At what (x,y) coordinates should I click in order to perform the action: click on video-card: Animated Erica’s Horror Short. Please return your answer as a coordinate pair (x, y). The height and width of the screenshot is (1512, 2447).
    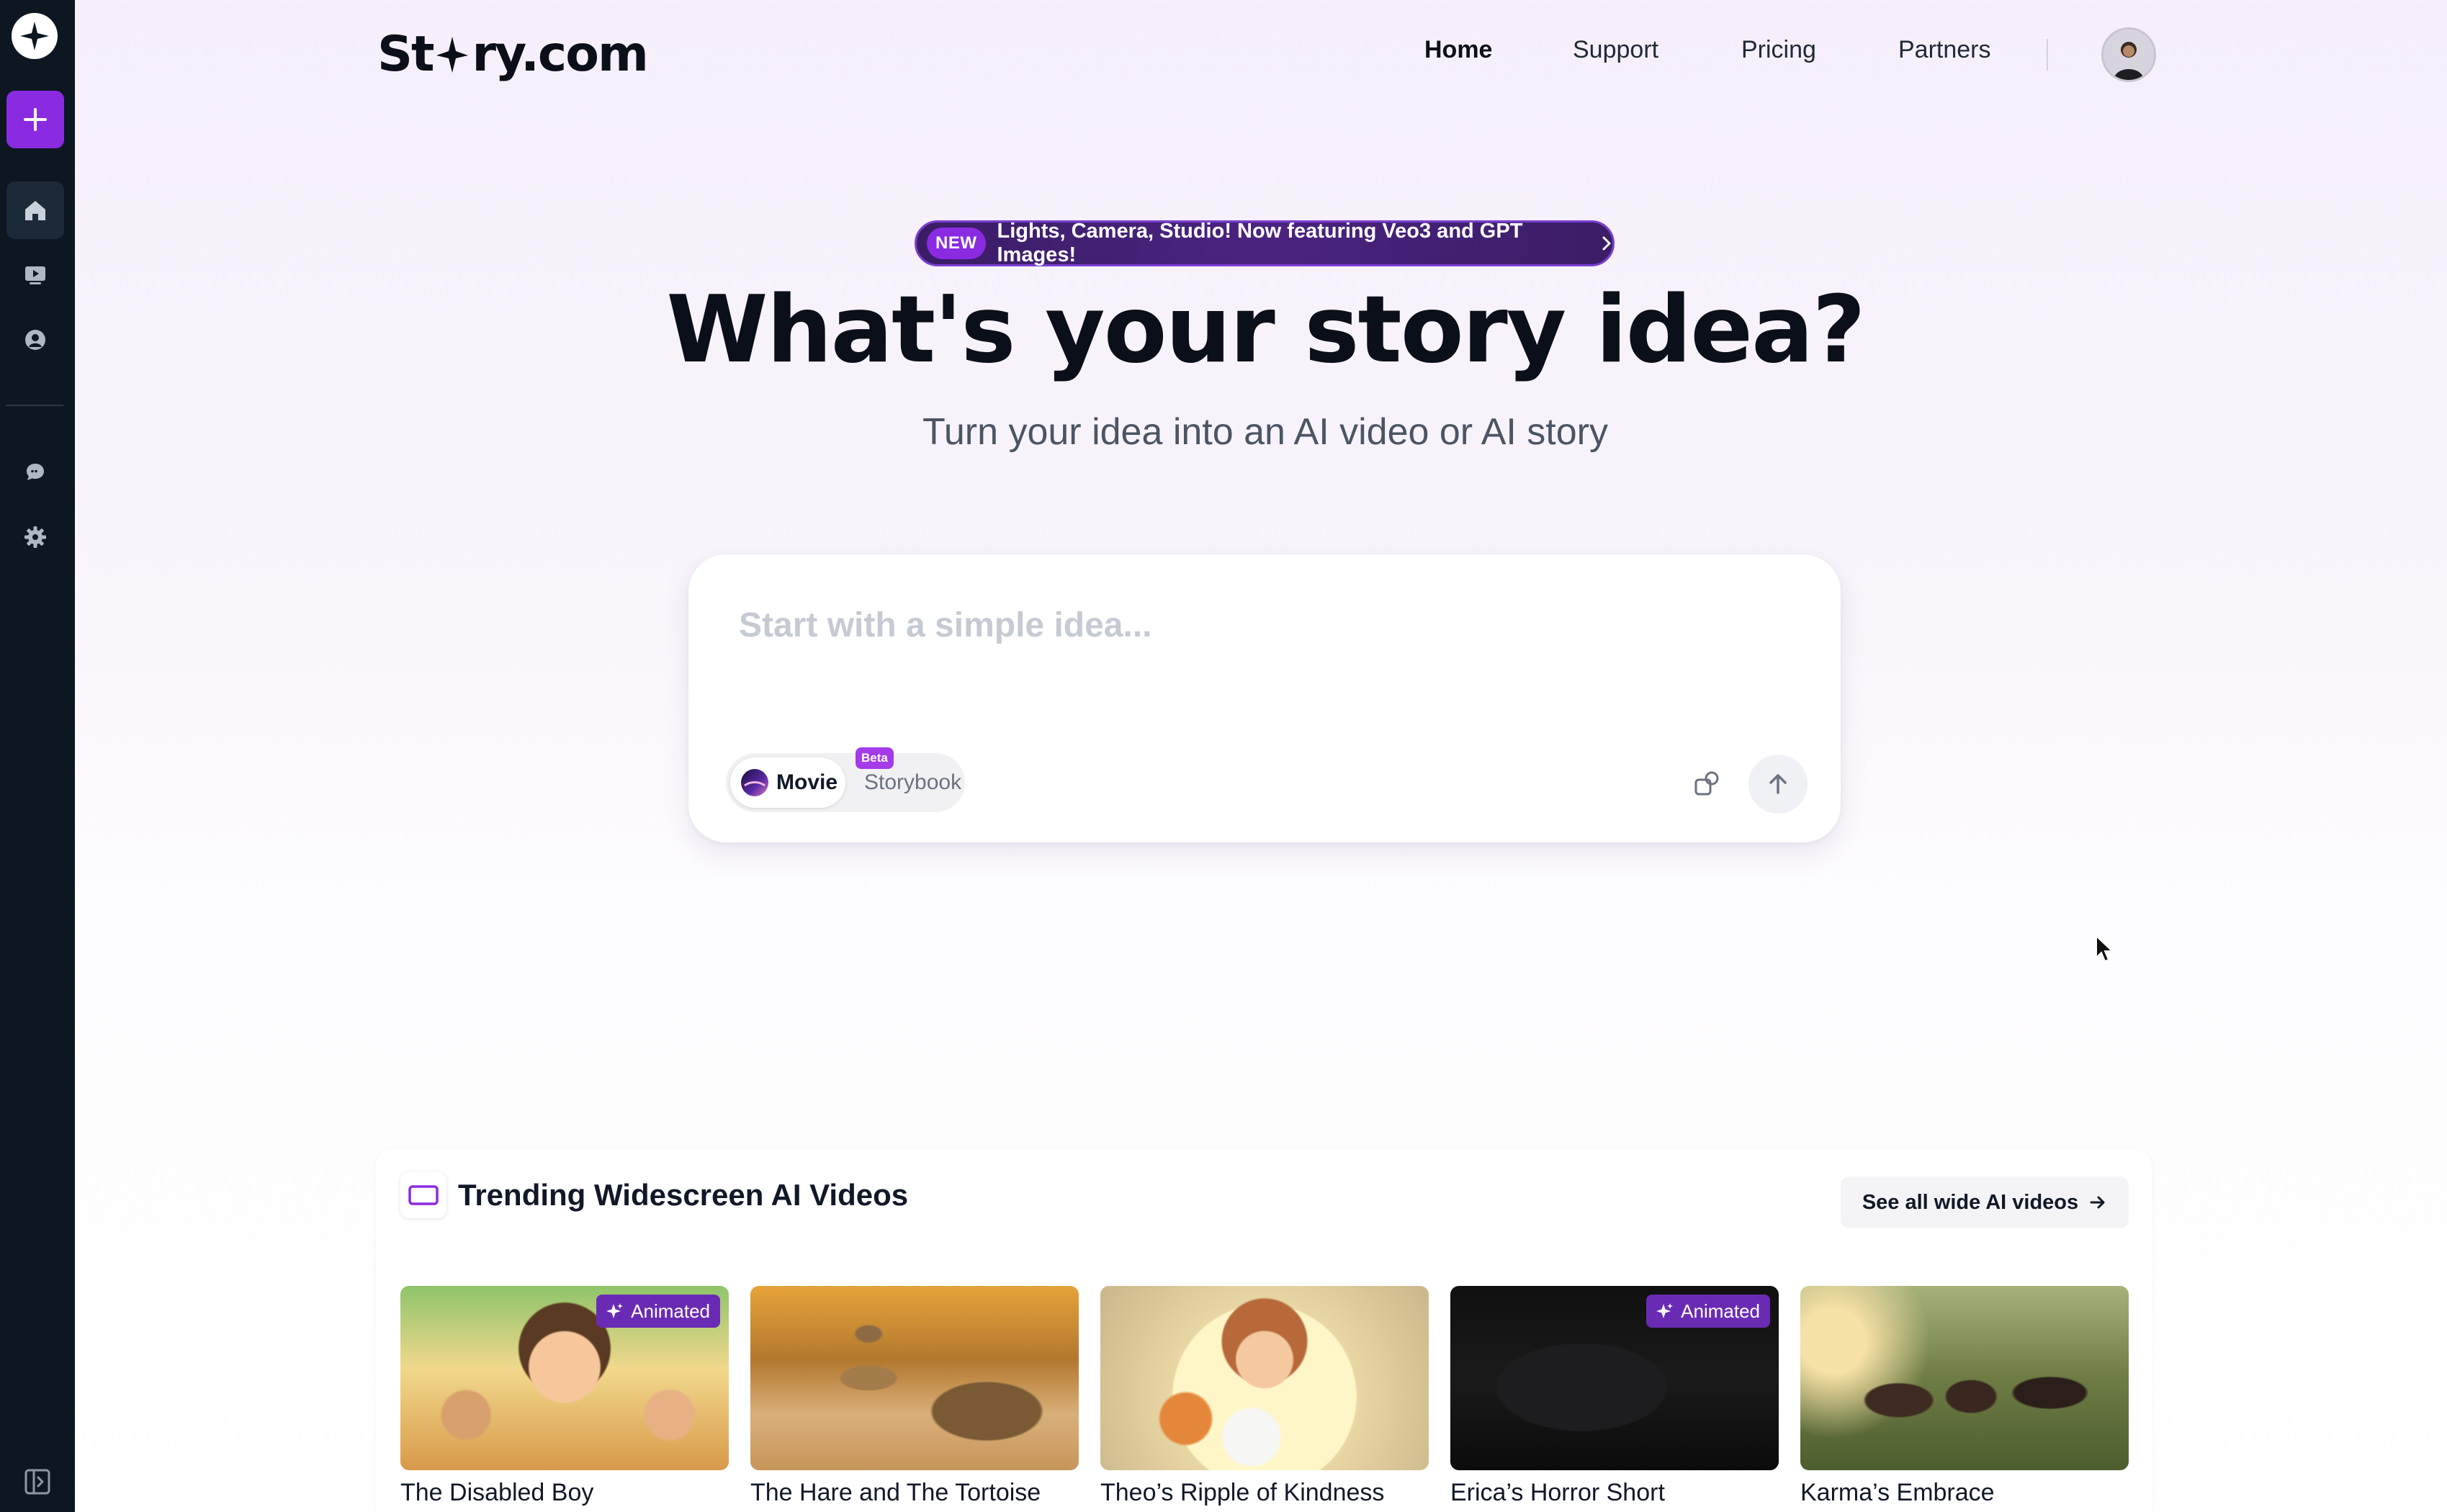
    Looking at the image, I should click on (1614, 1399).